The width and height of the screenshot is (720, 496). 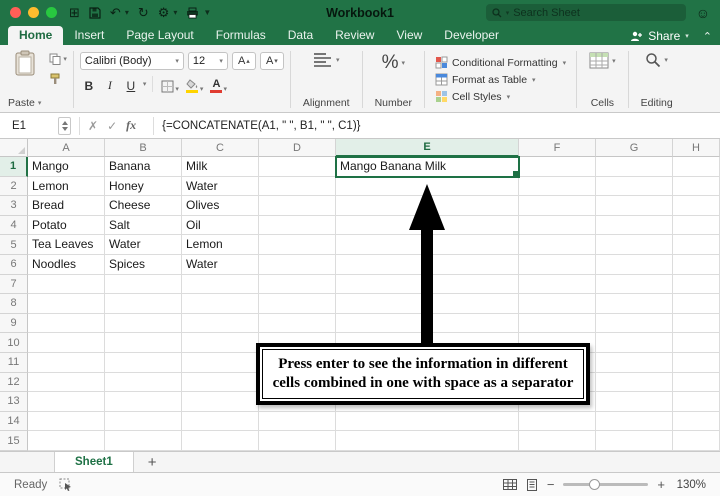 What do you see at coordinates (110, 84) in the screenshot?
I see `italic-button: I` at bounding box center [110, 84].